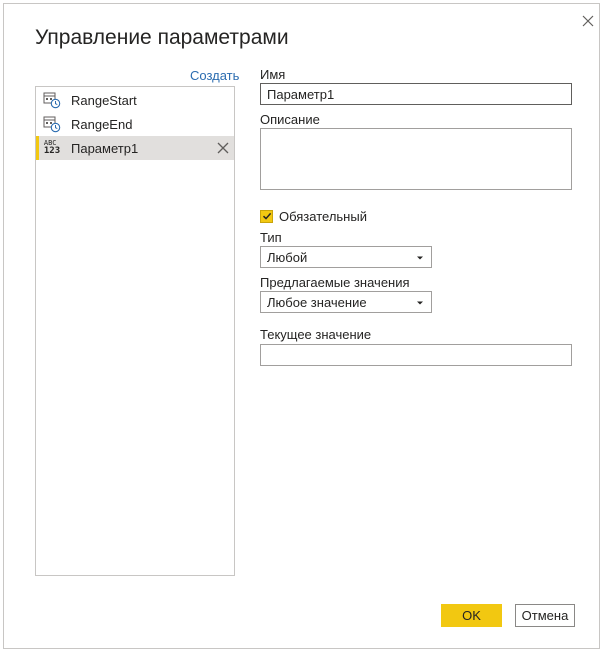 The height and width of the screenshot is (652, 603). I want to click on param-item-label: RangeEnd, so click(102, 124).